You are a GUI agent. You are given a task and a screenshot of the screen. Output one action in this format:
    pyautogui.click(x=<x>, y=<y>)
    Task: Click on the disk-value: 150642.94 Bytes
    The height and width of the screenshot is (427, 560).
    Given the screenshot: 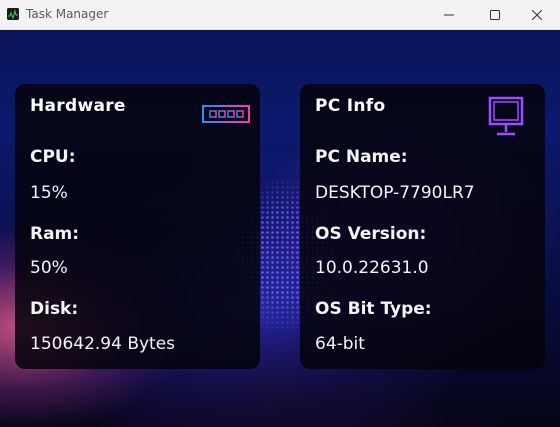 What is the action you would take?
    pyautogui.click(x=103, y=344)
    